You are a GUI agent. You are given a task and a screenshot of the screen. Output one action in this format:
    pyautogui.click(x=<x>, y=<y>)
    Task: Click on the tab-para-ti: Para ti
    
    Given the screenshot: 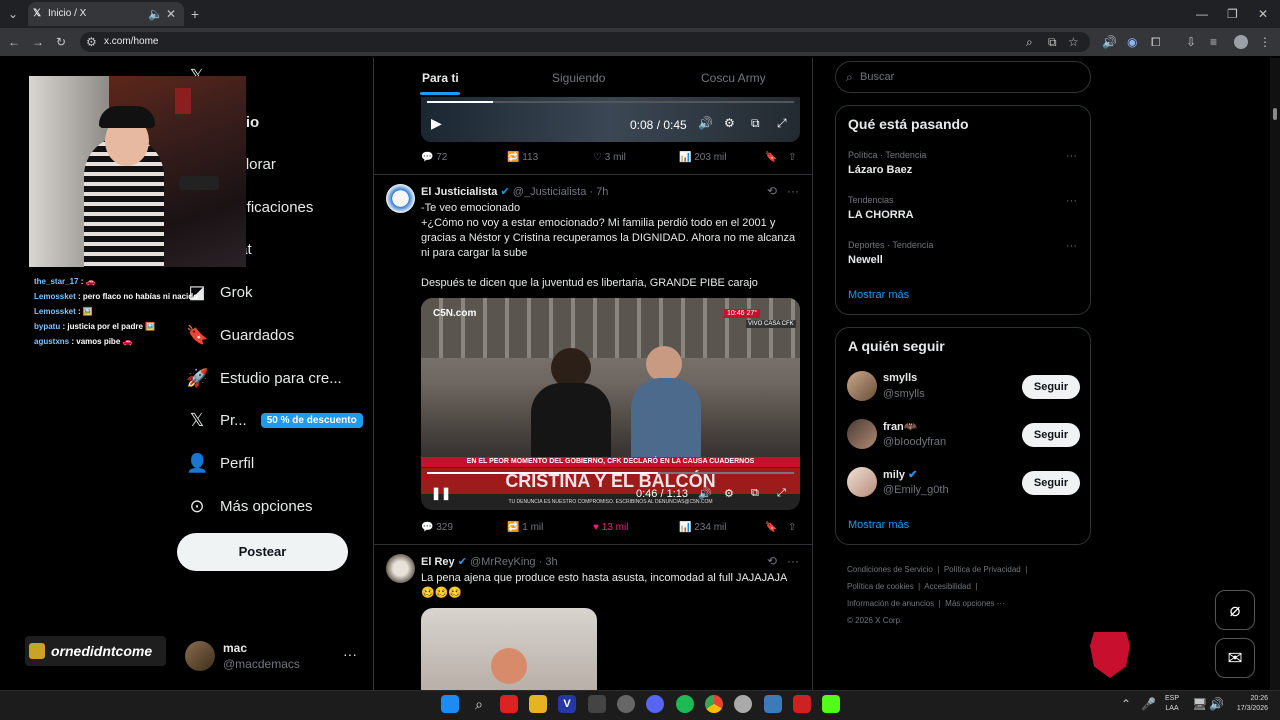 What is the action you would take?
    pyautogui.click(x=440, y=78)
    